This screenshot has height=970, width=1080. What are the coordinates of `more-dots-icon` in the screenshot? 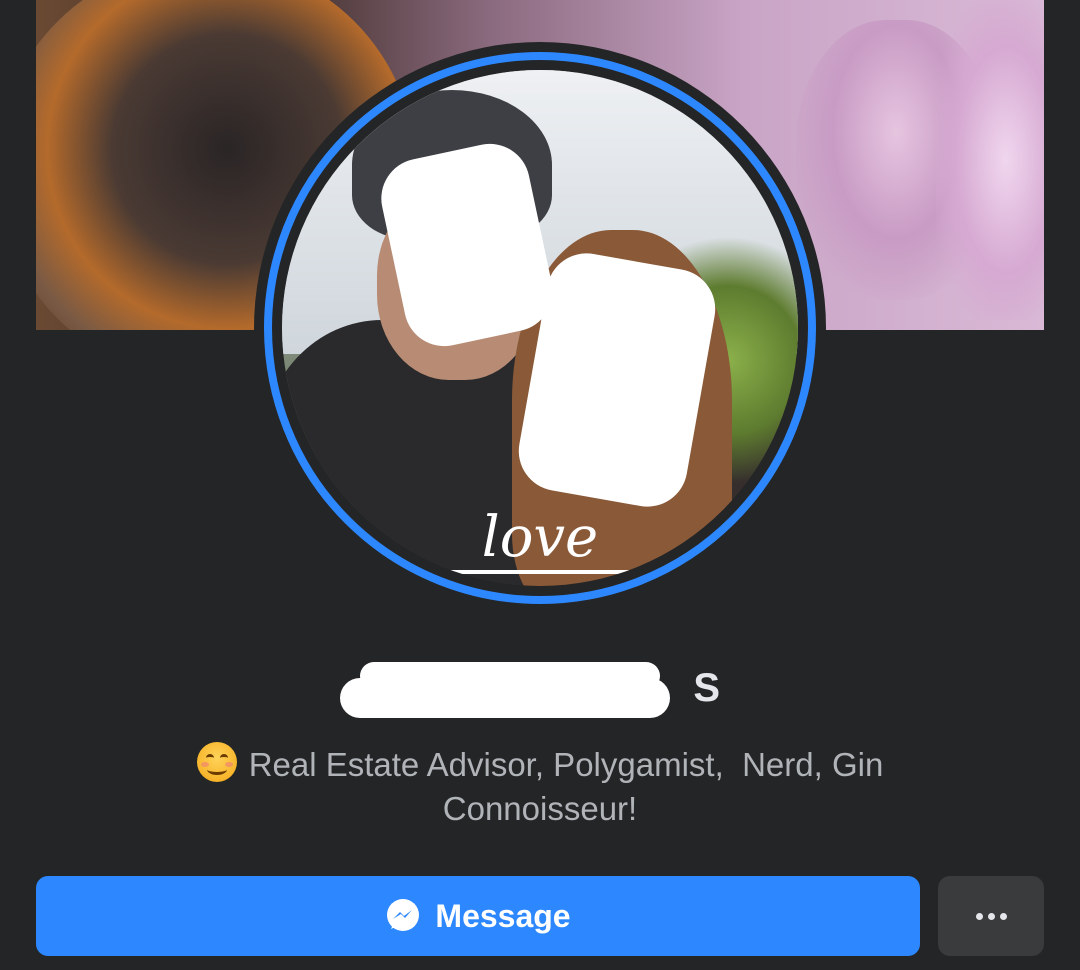 It's located at (991, 916).